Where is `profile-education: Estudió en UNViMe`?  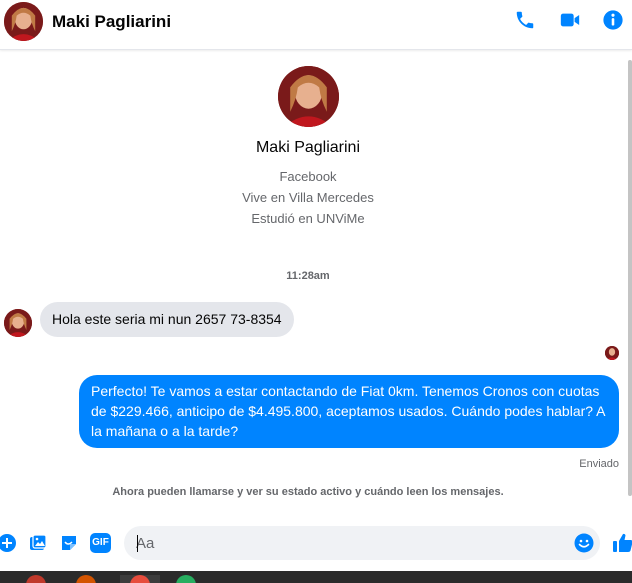
profile-education: Estudió en UNViMe is located at coordinates (308, 218).